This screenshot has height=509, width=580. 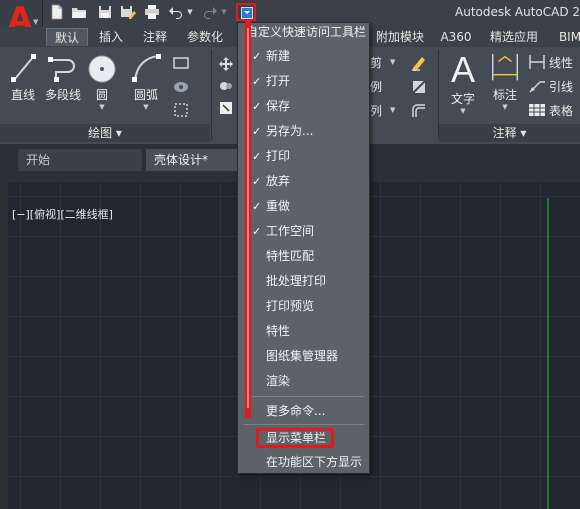 What do you see at coordinates (561, 86) in the screenshot?
I see `leader-label: 引线` at bounding box center [561, 86].